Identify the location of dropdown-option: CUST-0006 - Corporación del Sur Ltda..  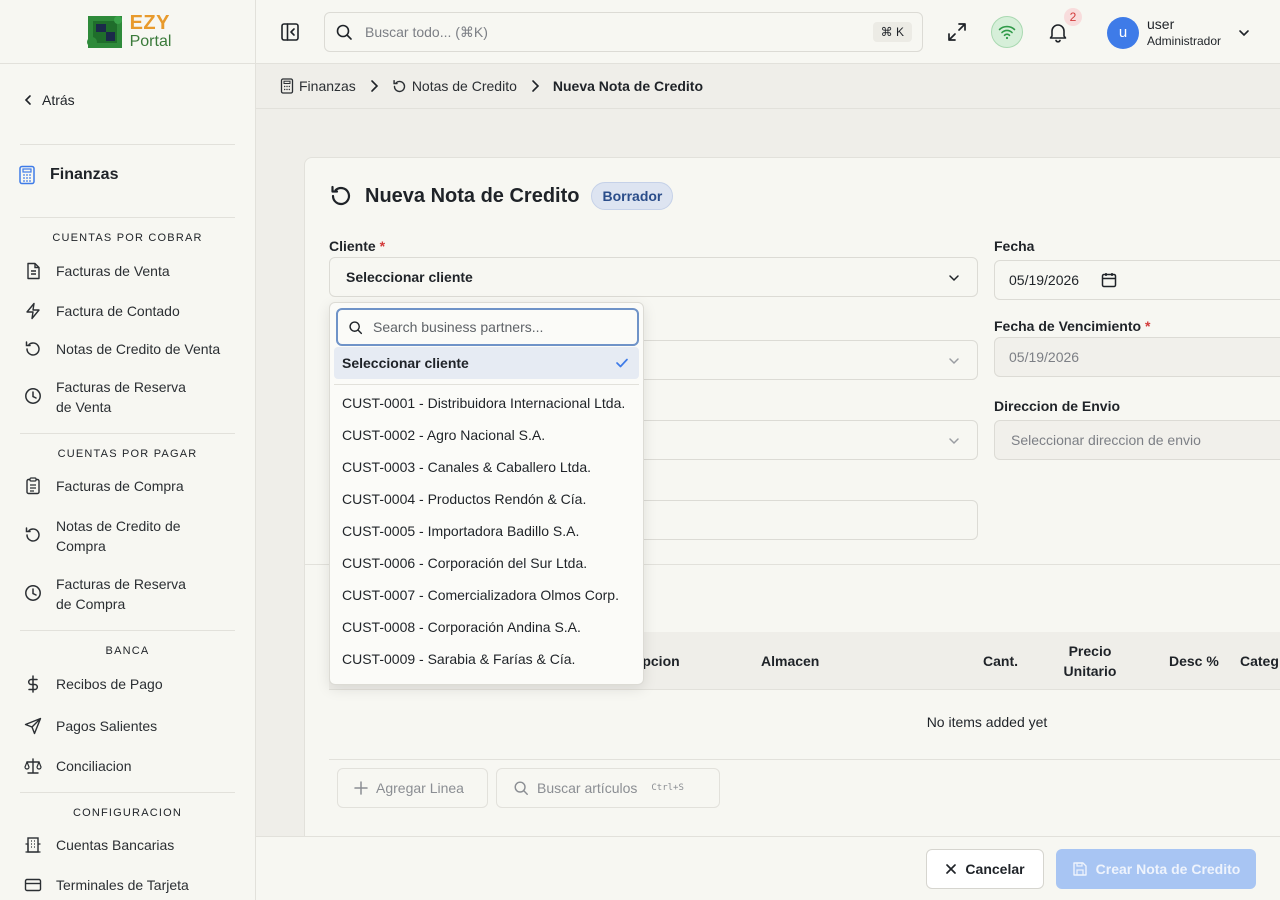
(486, 563).